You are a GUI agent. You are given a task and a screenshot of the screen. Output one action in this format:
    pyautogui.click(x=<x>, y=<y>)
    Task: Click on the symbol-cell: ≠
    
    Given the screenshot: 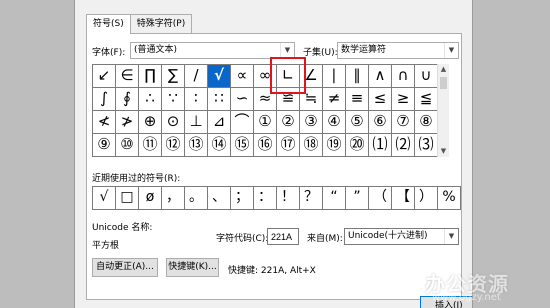 What is the action you would take?
    pyautogui.click(x=334, y=99)
    